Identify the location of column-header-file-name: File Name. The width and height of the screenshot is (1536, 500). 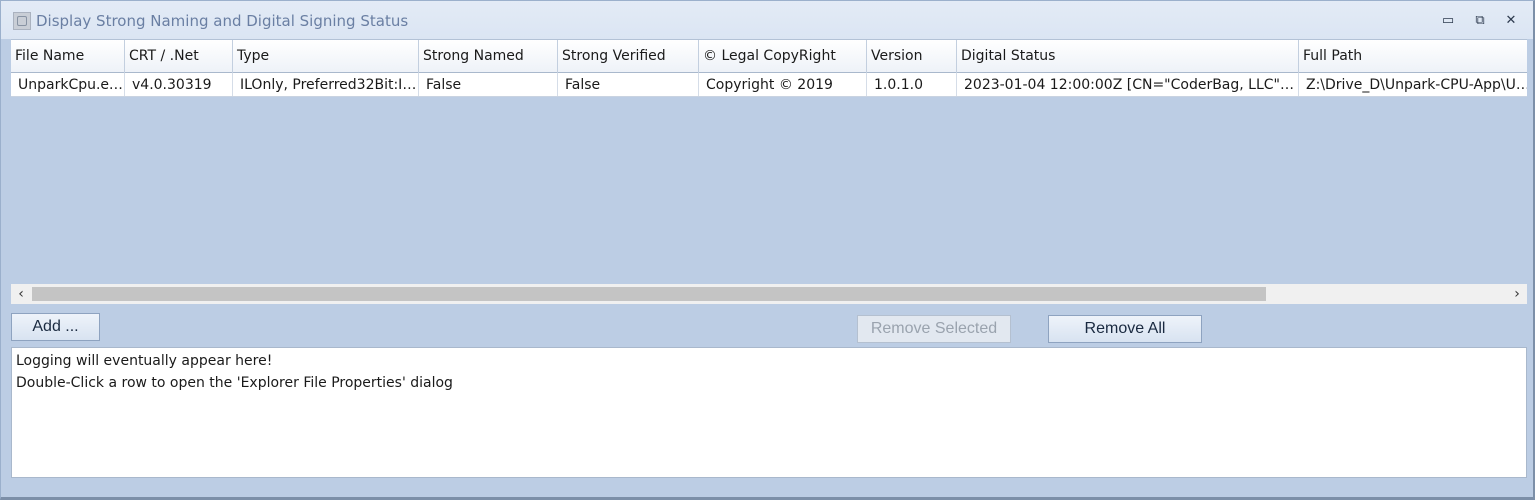
(68, 56).